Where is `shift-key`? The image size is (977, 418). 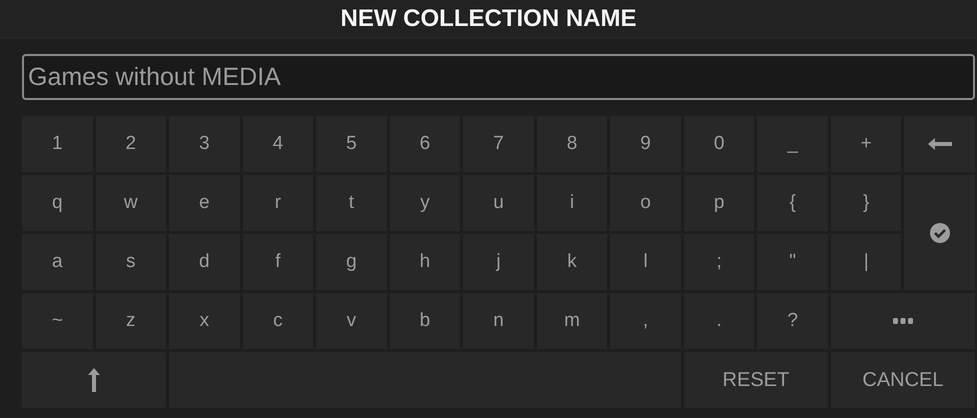 shift-key is located at coordinates (94, 380).